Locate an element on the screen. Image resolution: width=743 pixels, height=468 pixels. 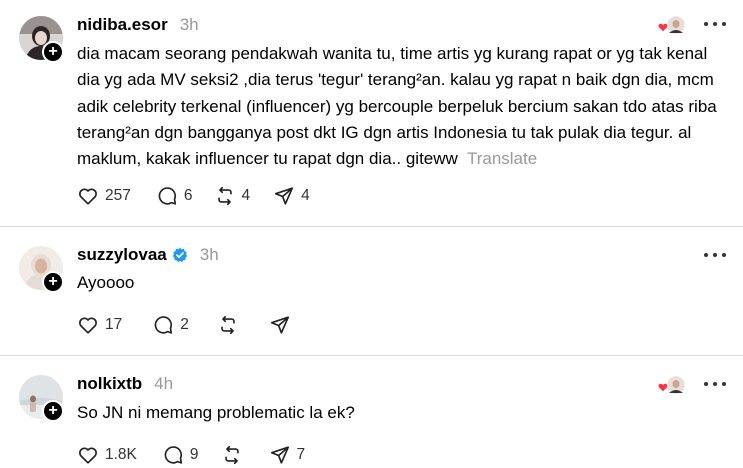
reply-button: 9 is located at coordinates (180, 455).